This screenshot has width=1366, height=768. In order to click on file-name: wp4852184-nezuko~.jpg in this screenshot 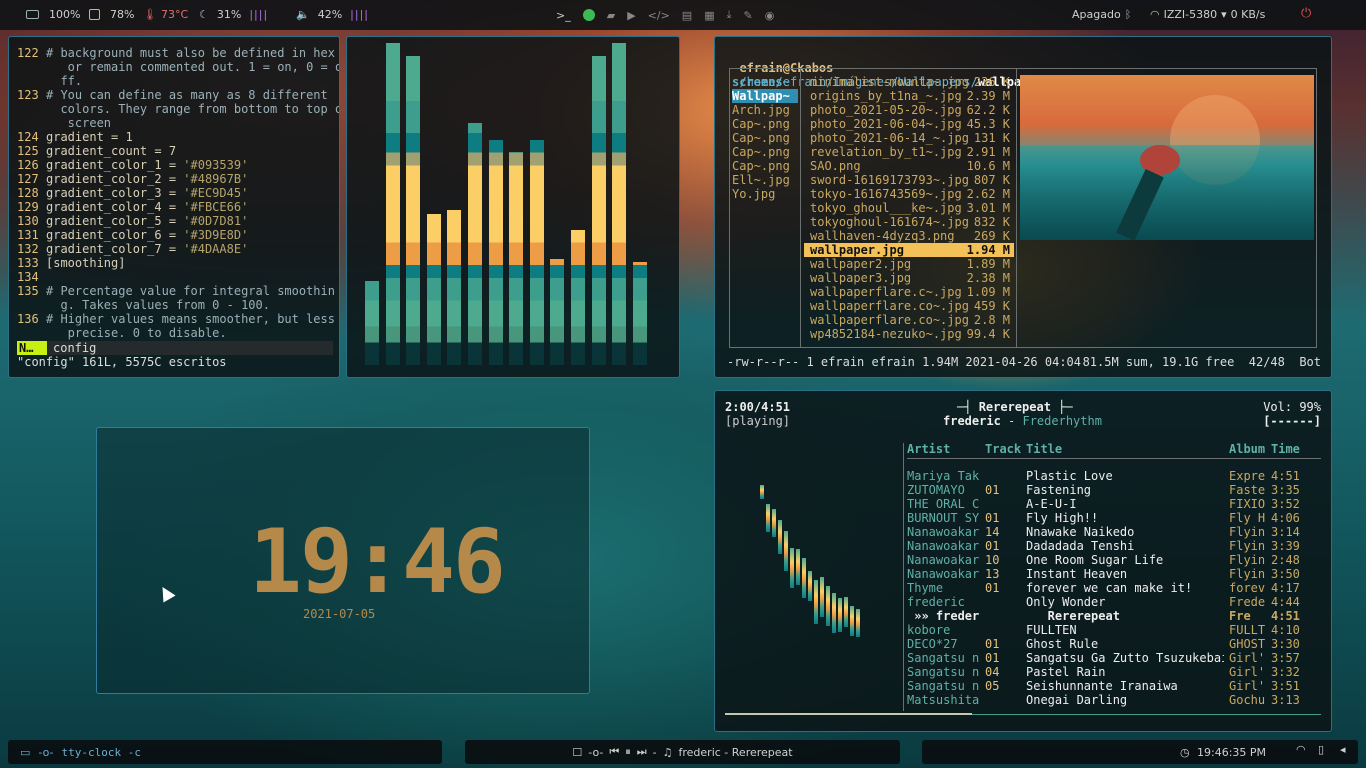, I will do `click(886, 334)`.